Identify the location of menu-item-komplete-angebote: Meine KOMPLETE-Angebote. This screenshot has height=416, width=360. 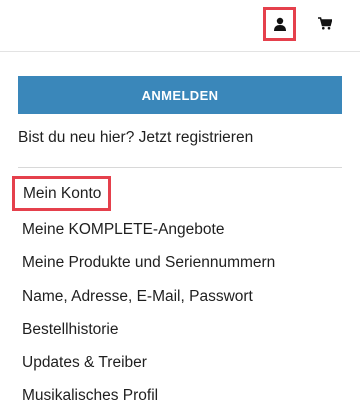
(123, 230).